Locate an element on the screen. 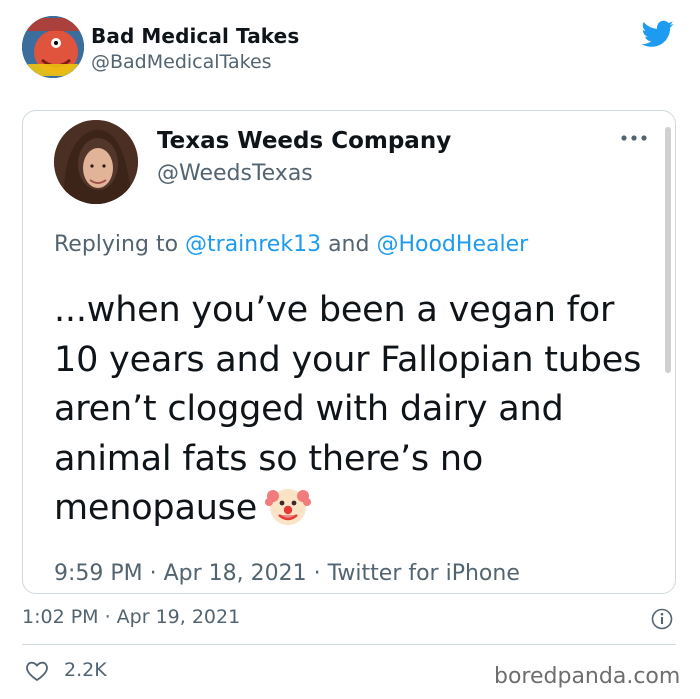 Image resolution: width=700 pixels, height=699 pixels. quoted-display-name: Texas Weeds Company is located at coordinates (304, 141).